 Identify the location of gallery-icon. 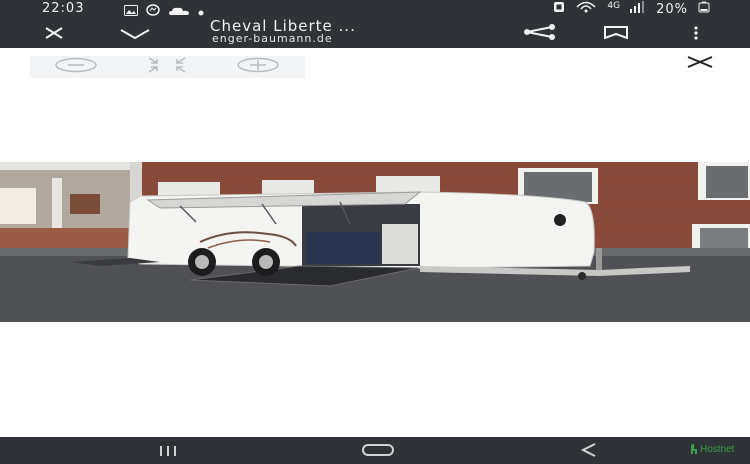
(131, 12).